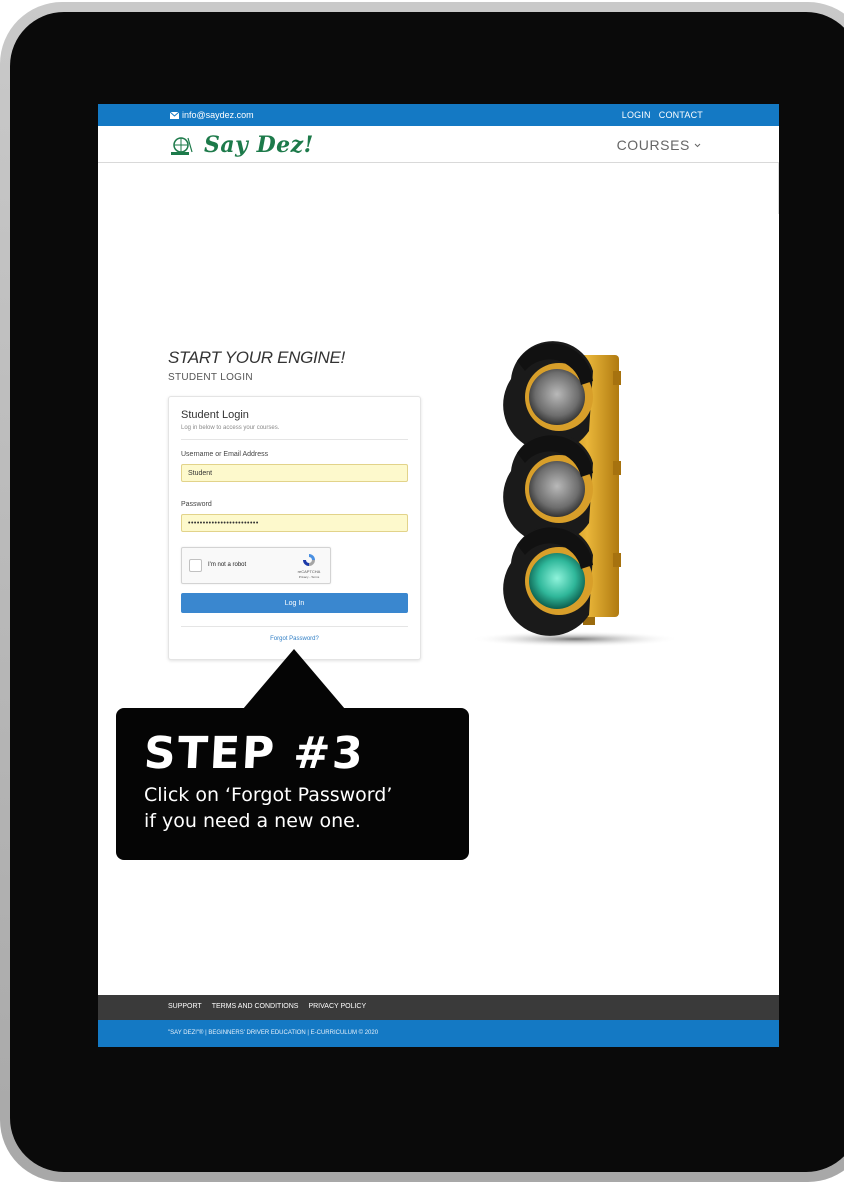 The image size is (844, 1182). I want to click on recaptcha-icon, so click(309, 560).